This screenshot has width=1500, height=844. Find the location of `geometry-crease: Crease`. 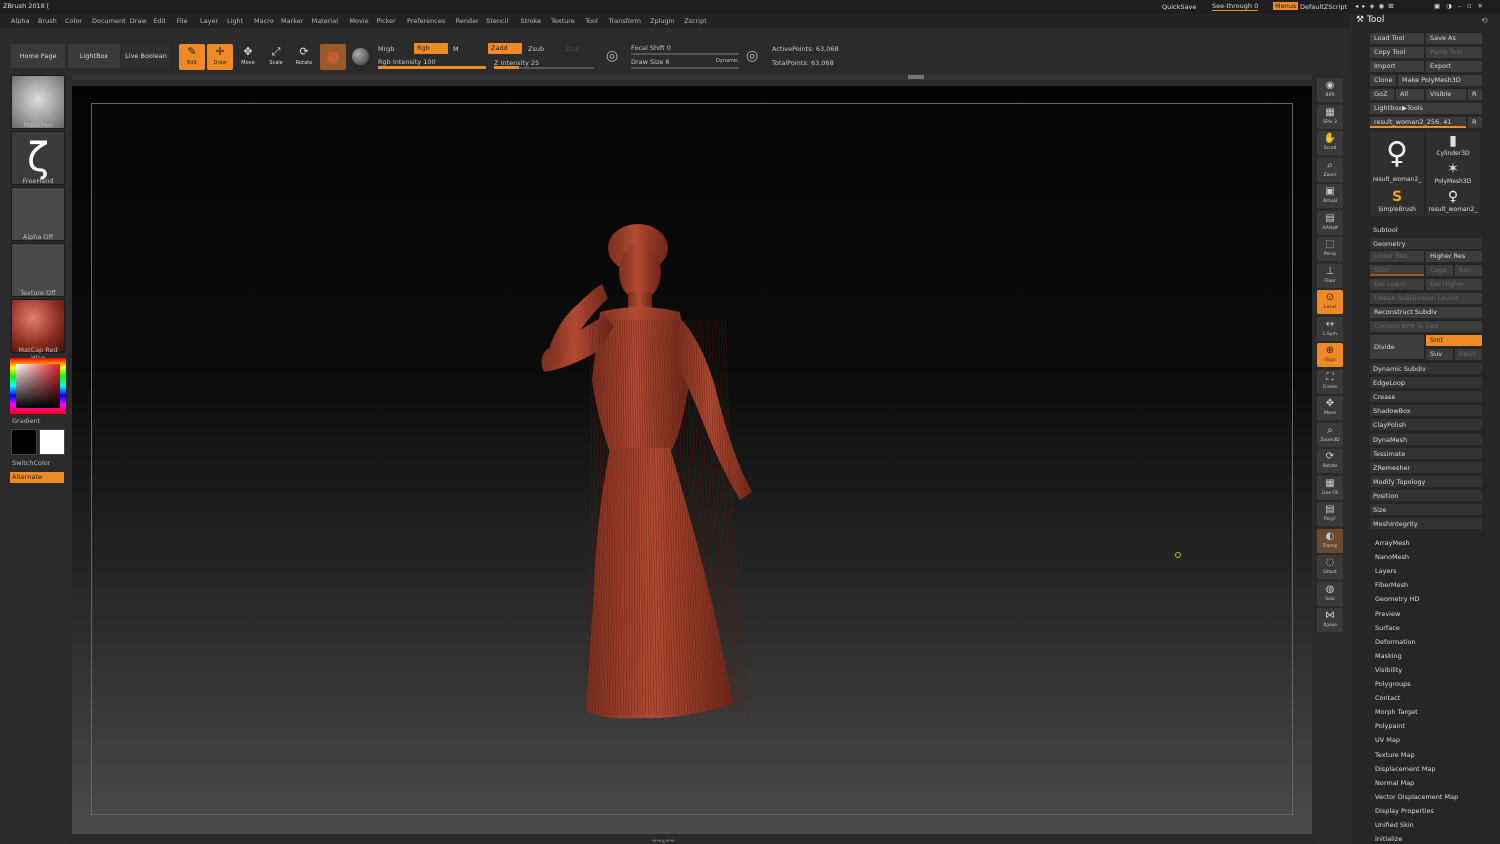

geometry-crease: Crease is located at coordinates (1426, 397).